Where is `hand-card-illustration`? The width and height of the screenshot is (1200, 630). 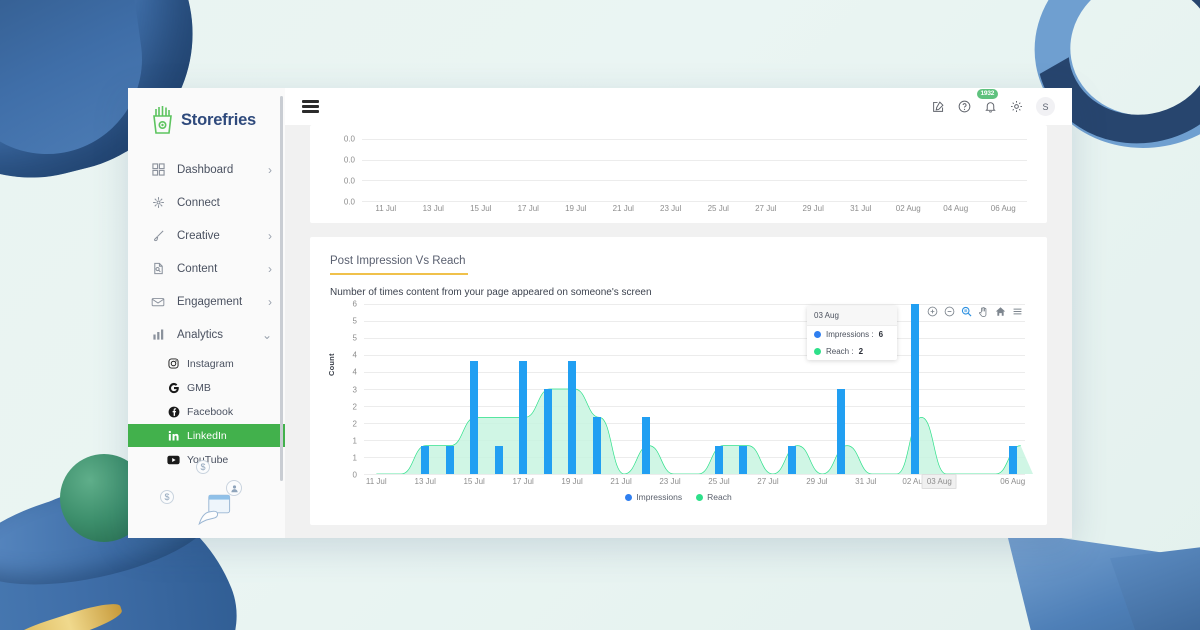 hand-card-illustration is located at coordinates (214, 510).